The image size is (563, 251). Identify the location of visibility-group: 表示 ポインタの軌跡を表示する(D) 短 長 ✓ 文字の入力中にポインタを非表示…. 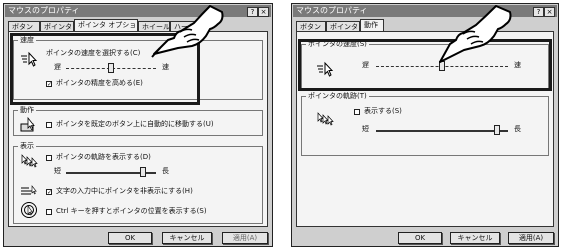
(138, 182).